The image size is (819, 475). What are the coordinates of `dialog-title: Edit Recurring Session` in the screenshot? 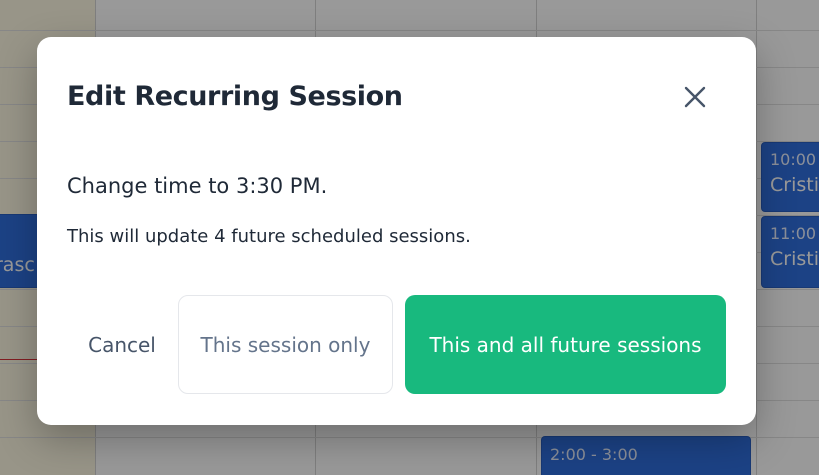 It's located at (235, 96).